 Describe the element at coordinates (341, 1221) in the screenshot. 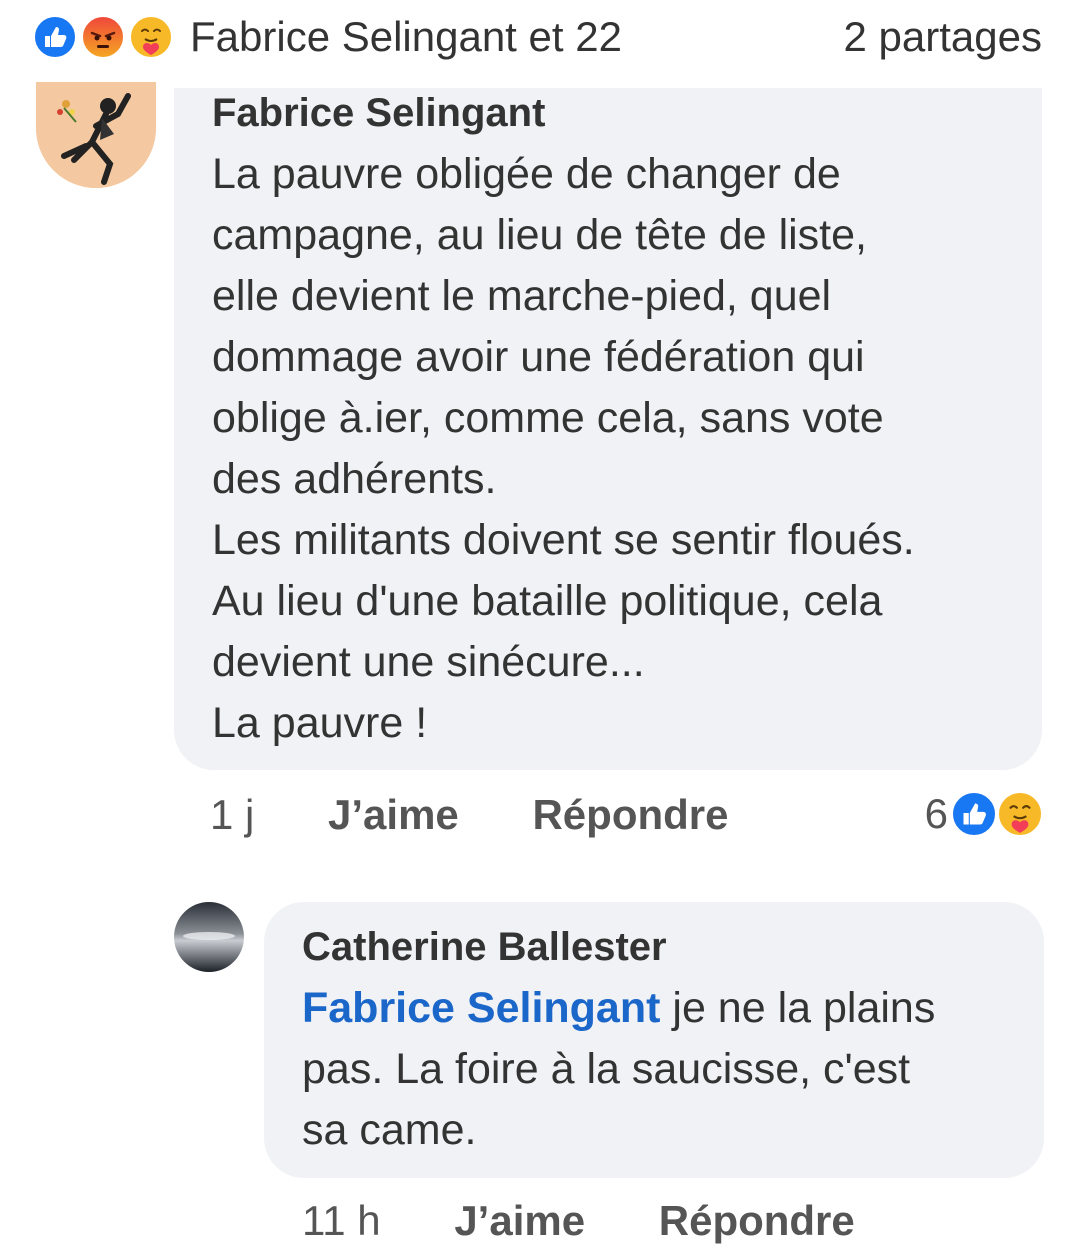

I see `reply-timestamp: 11 h` at that location.